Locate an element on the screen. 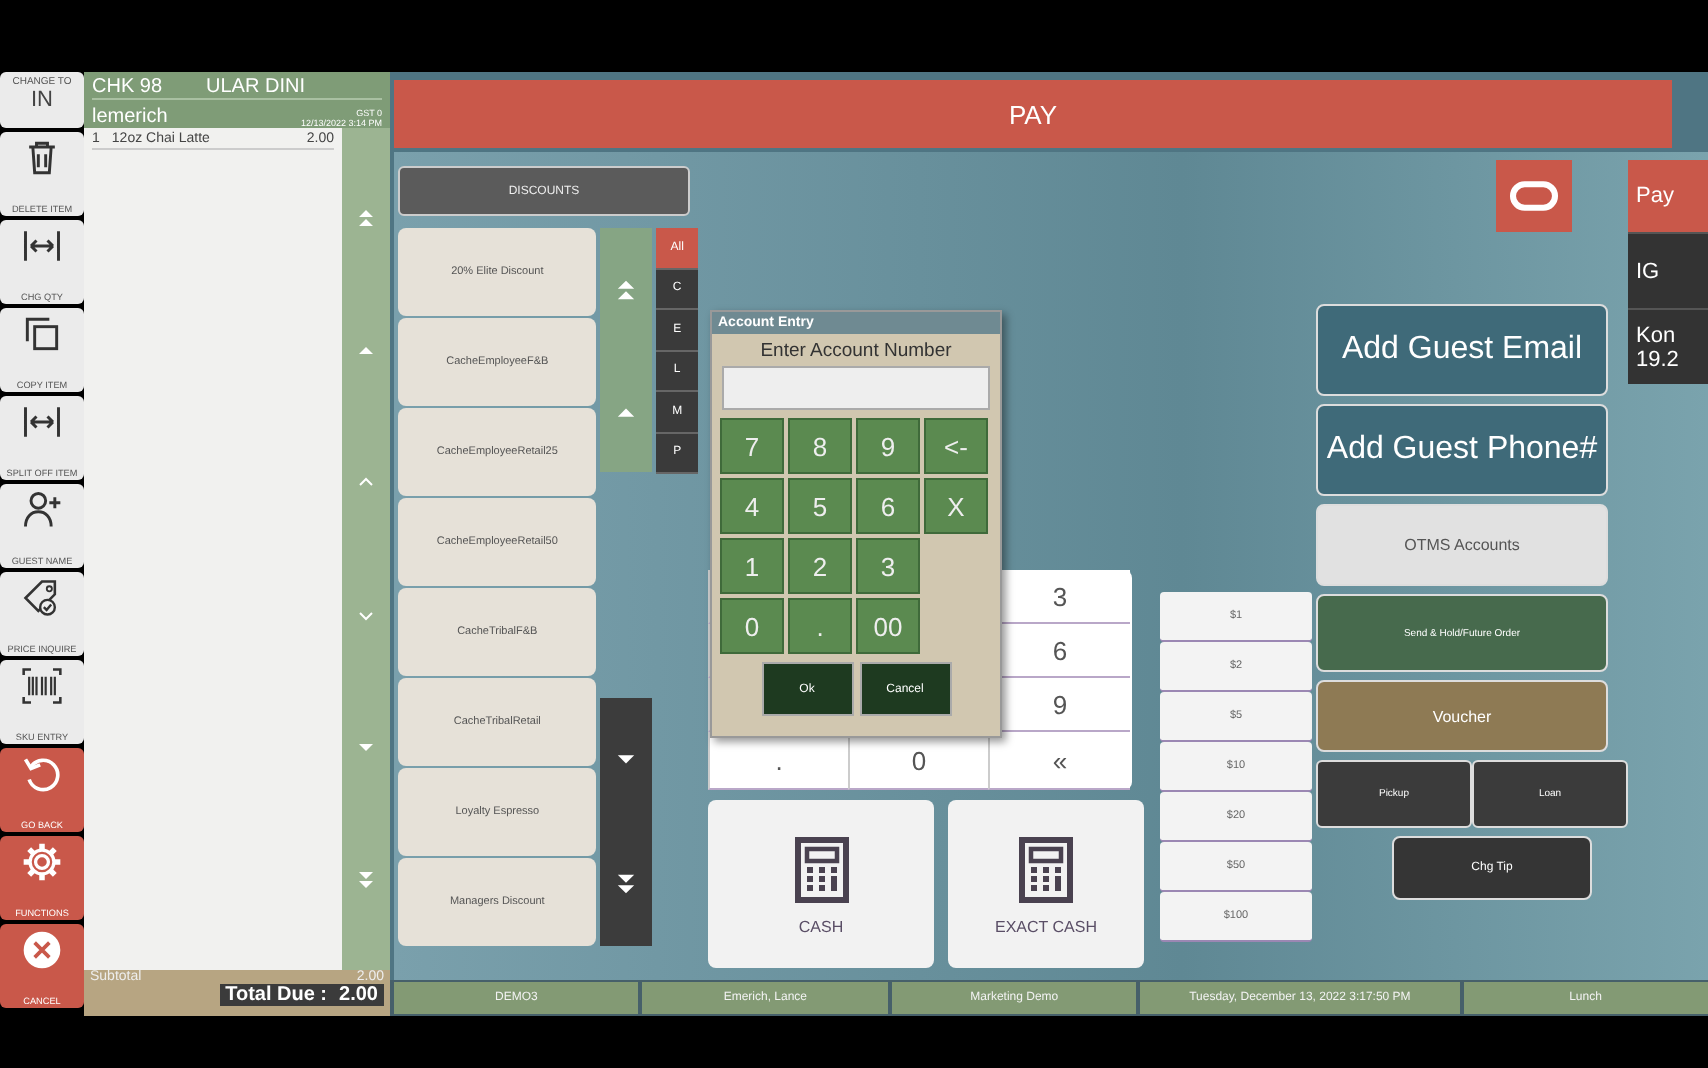  person-plus-icon is located at coordinates (42, 510).